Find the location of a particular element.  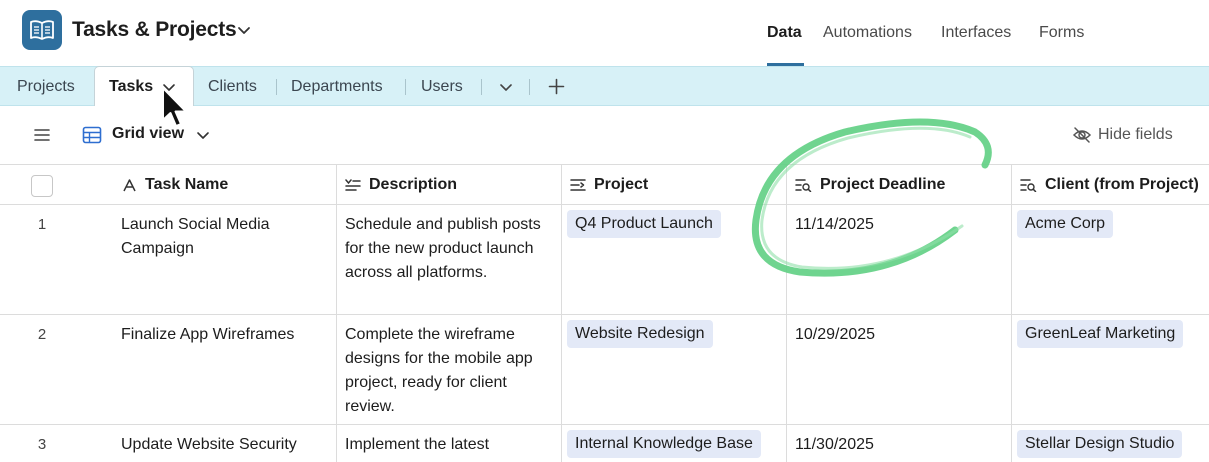

deadline-cell: 11/30/2025 is located at coordinates (834, 445).